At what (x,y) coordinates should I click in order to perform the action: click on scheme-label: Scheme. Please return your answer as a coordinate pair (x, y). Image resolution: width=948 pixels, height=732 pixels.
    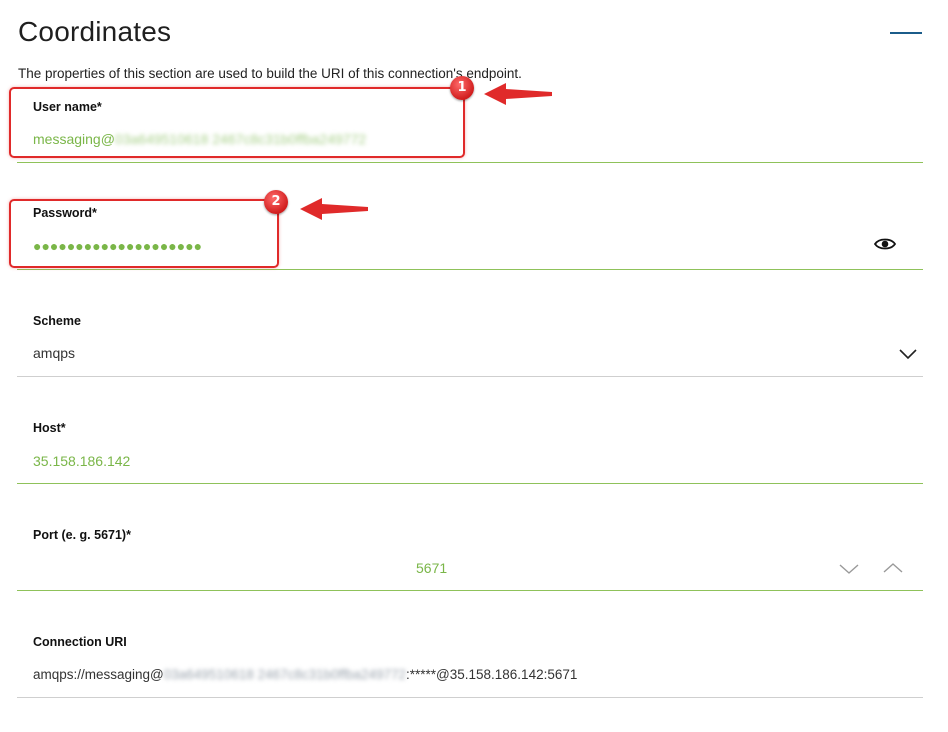
    Looking at the image, I should click on (57, 321).